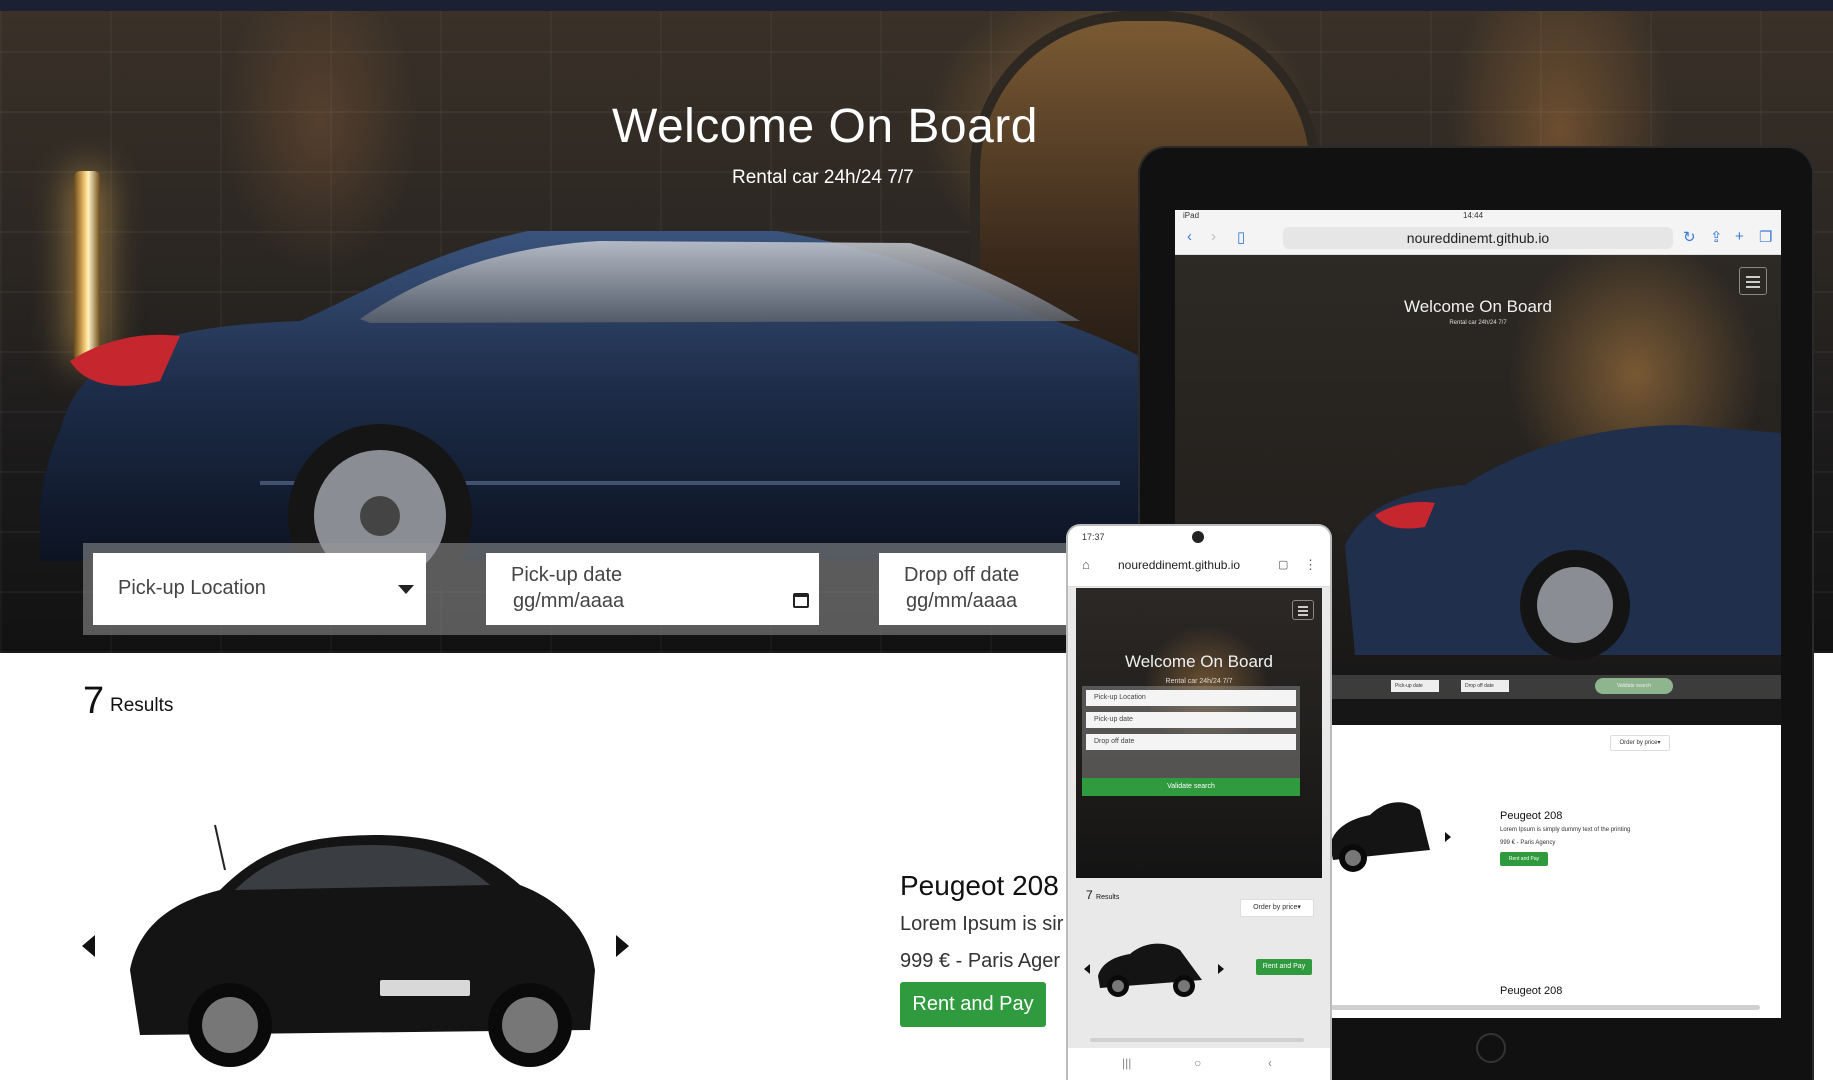  What do you see at coordinates (1524, 859) in the screenshot?
I see `tablet-rent-and-pay-button: Rent and Pay` at bounding box center [1524, 859].